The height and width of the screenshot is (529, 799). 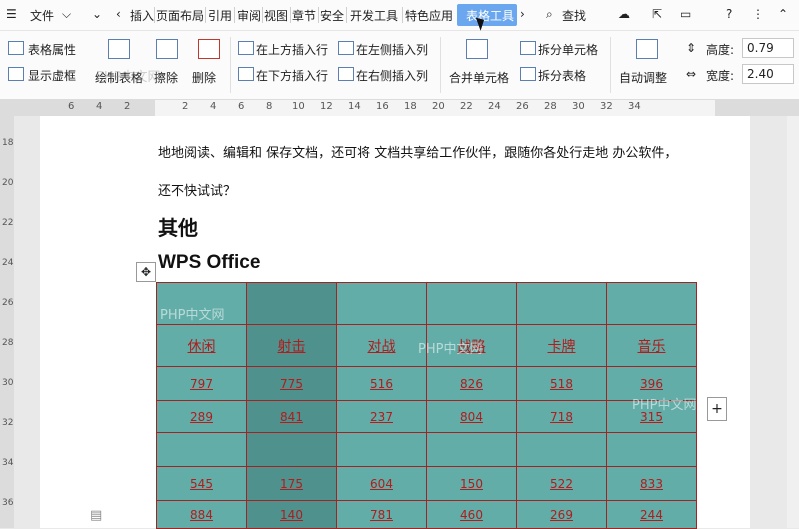 What do you see at coordinates (66, 14) in the screenshot?
I see `chevron-down-icon: ⌵` at bounding box center [66, 14].